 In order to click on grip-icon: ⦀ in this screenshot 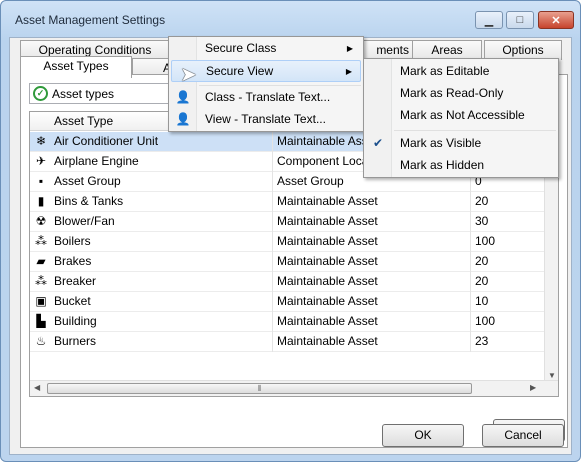, I will do `click(259, 388)`.